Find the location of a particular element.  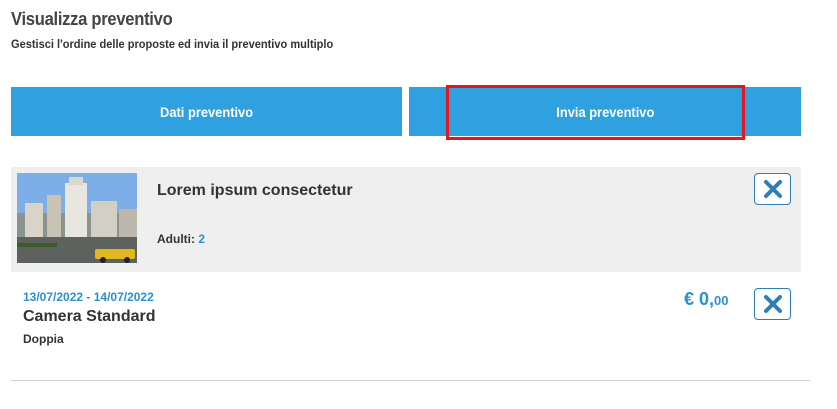

invia-preventivo-label: Invia preventivo is located at coordinates (605, 111).